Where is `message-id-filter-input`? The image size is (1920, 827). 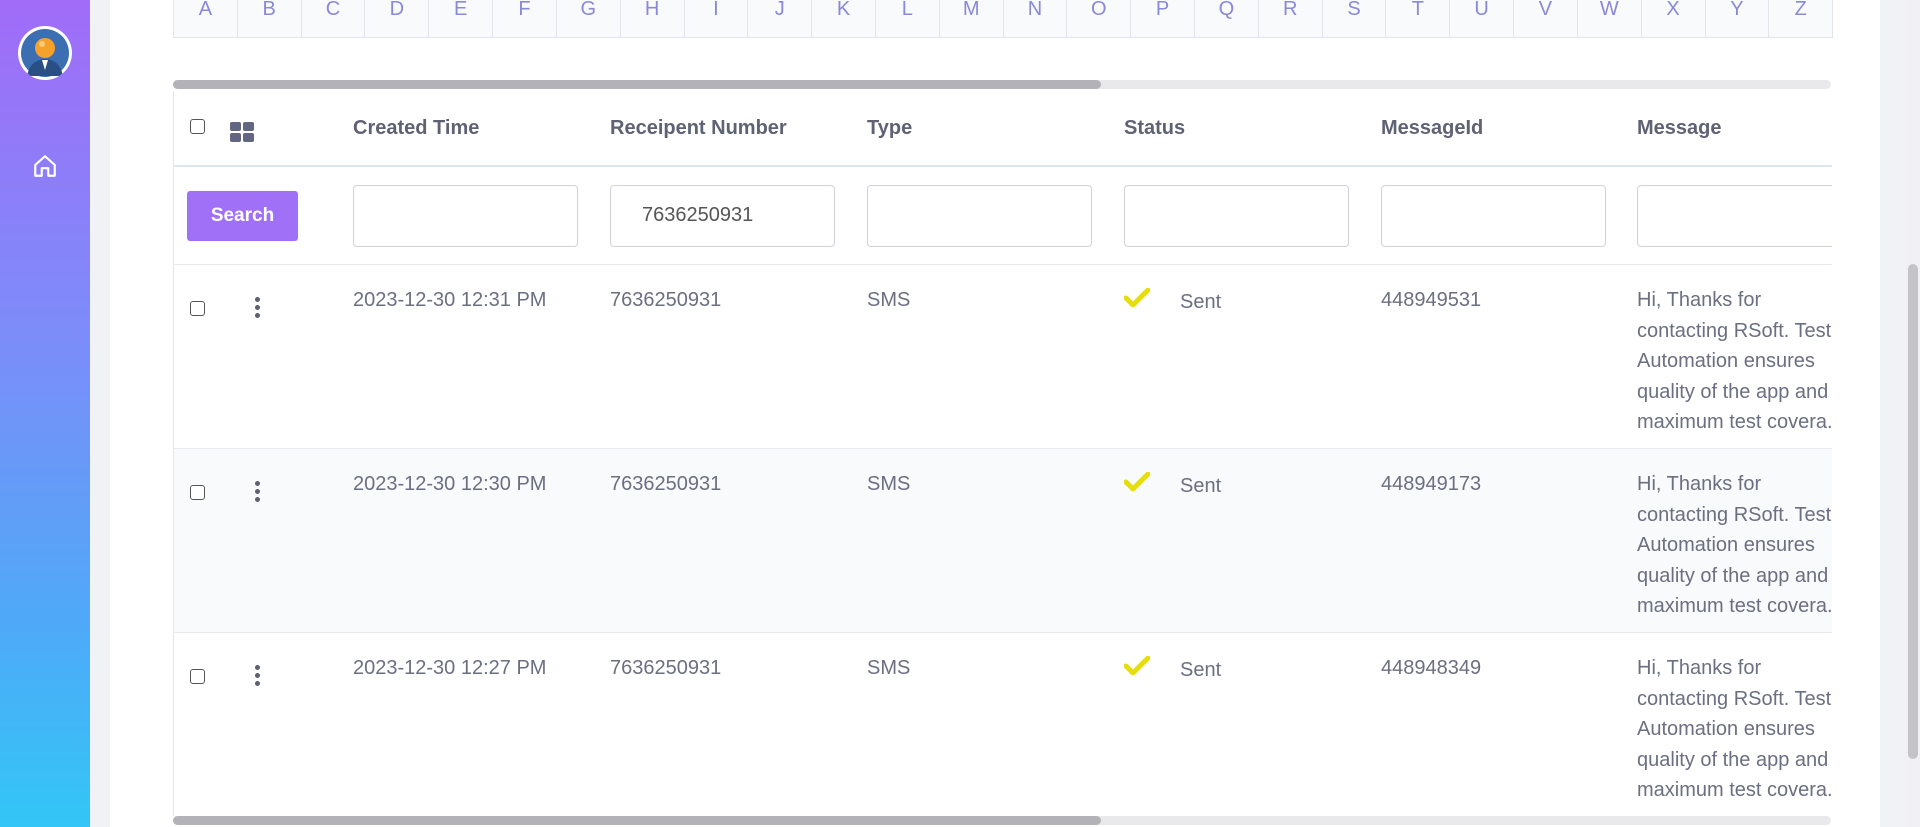 message-id-filter-input is located at coordinates (1493, 215).